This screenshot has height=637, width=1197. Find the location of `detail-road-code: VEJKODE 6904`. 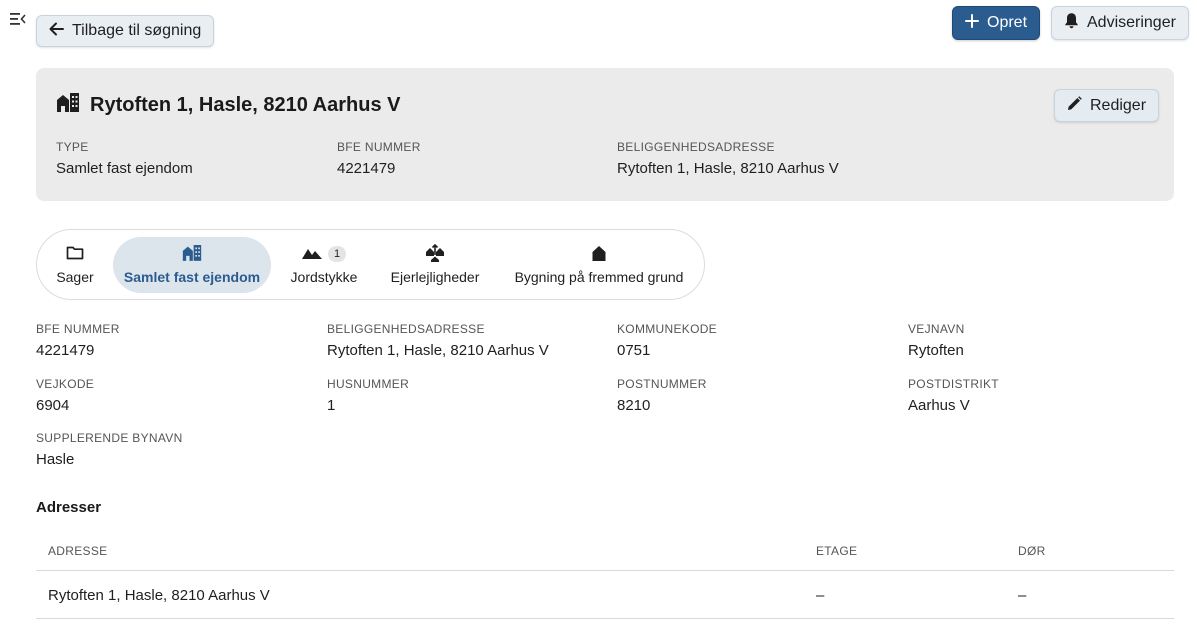

detail-road-code: VEJKODE 6904 is located at coordinates (65, 395).